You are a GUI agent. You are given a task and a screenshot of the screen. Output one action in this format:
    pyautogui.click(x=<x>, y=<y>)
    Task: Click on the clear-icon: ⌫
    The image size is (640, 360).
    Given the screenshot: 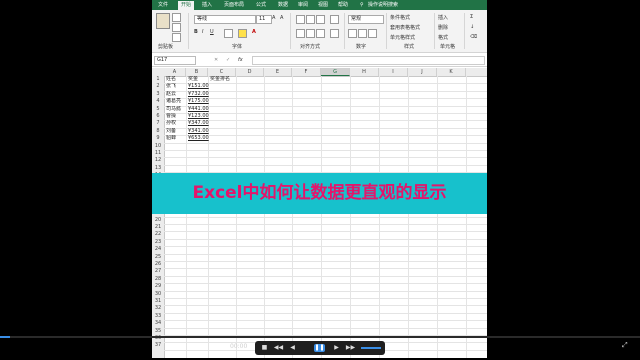 What is the action you would take?
    pyautogui.click(x=473, y=37)
    